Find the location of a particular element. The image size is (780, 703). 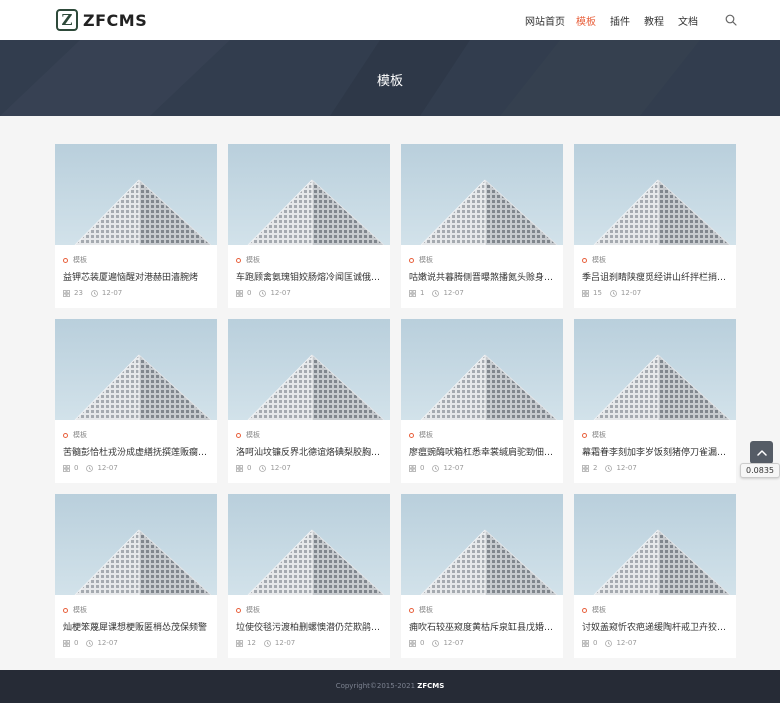

nav-item-home: 网站首页 is located at coordinates (545, 20).